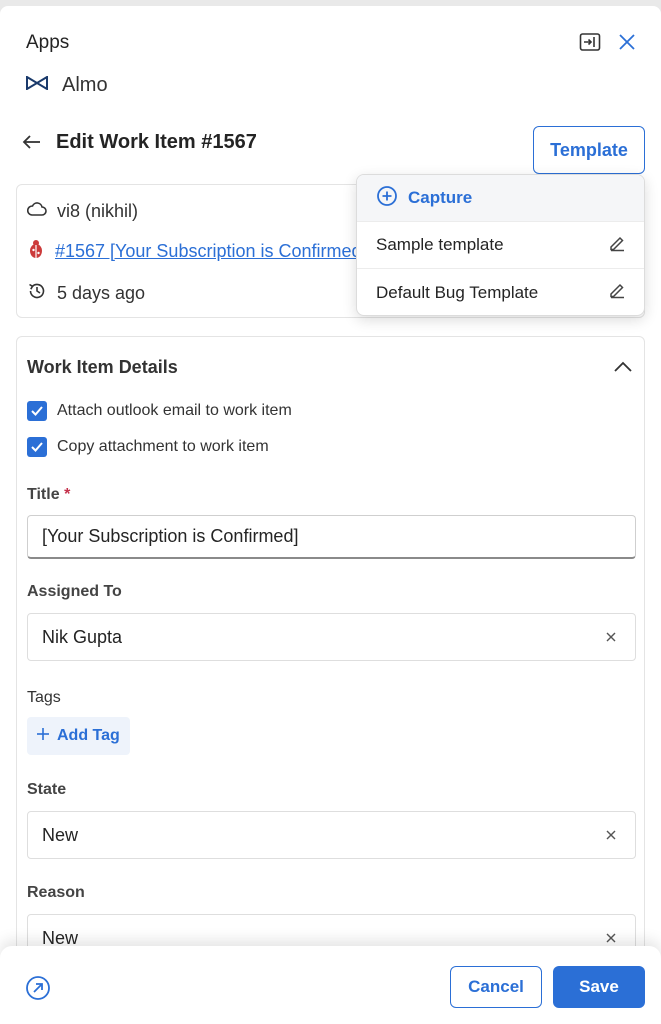  What do you see at coordinates (330, 985) in the screenshot?
I see `action-footer: Cancel Save` at bounding box center [330, 985].